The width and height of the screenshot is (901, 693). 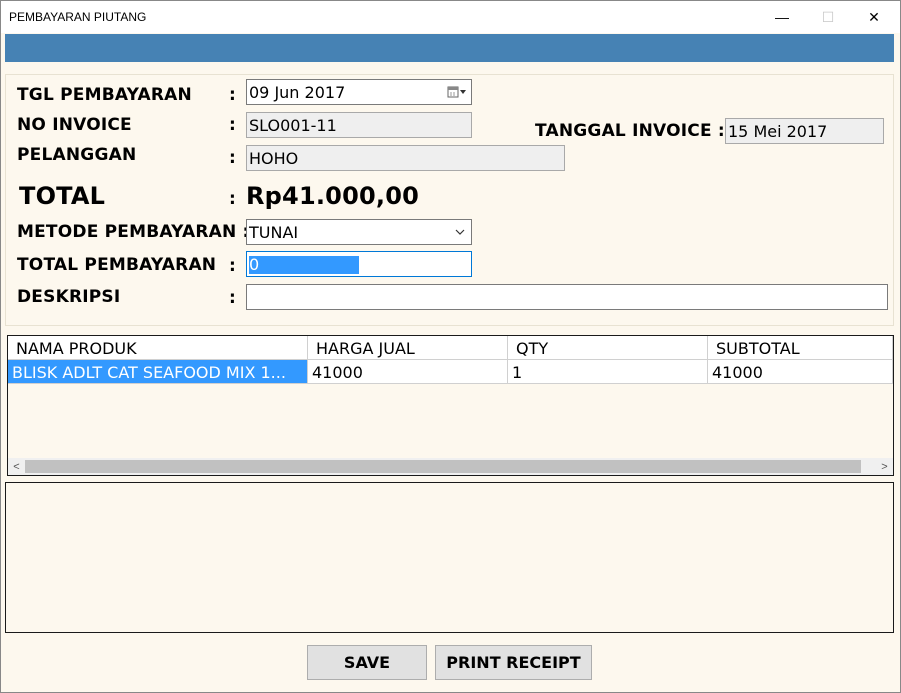 What do you see at coordinates (405, 158) in the screenshot?
I see `customer-field: HOHO` at bounding box center [405, 158].